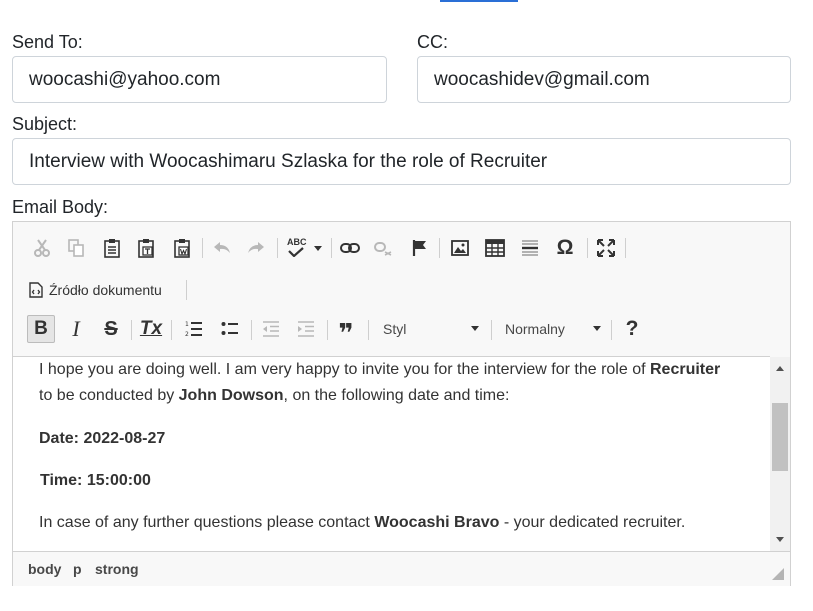  What do you see at coordinates (432, 42) in the screenshot?
I see `cc-label: CC:` at bounding box center [432, 42].